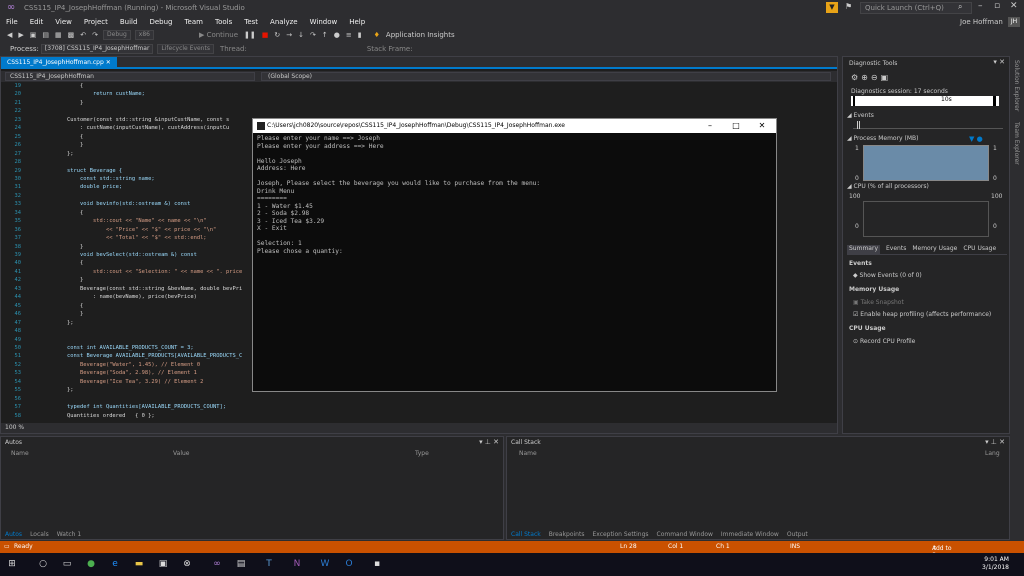 This screenshot has height=576, width=1024. Describe the element at coordinates (489, 442) in the screenshot. I see `autos-panel-controls: ▾ ⊥ ✕` at that location.